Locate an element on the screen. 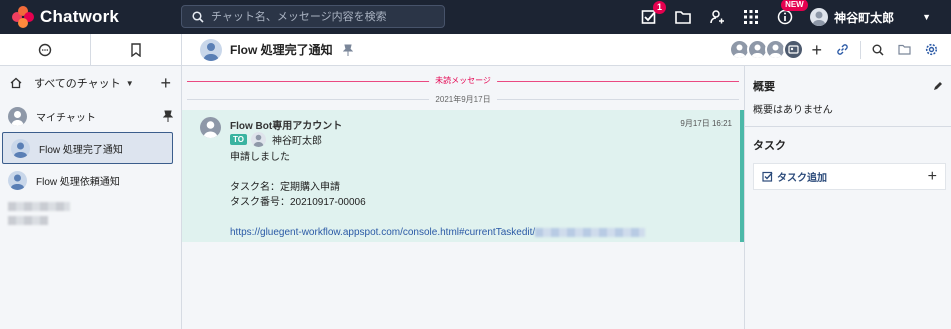 The image size is (951, 329). apps-grid-button is located at coordinates (751, 17).